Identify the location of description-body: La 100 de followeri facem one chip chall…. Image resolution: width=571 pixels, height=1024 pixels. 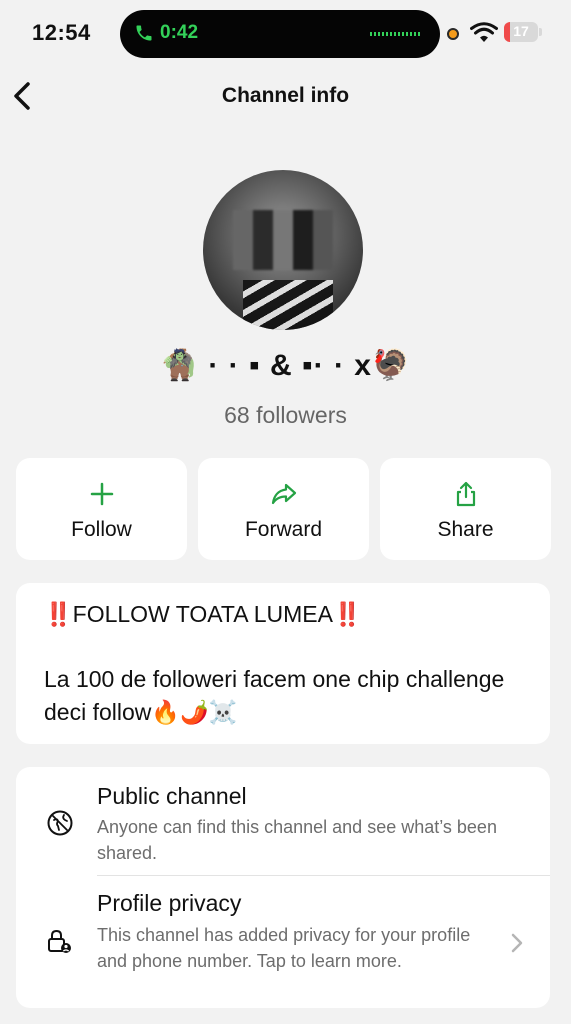
(274, 695).